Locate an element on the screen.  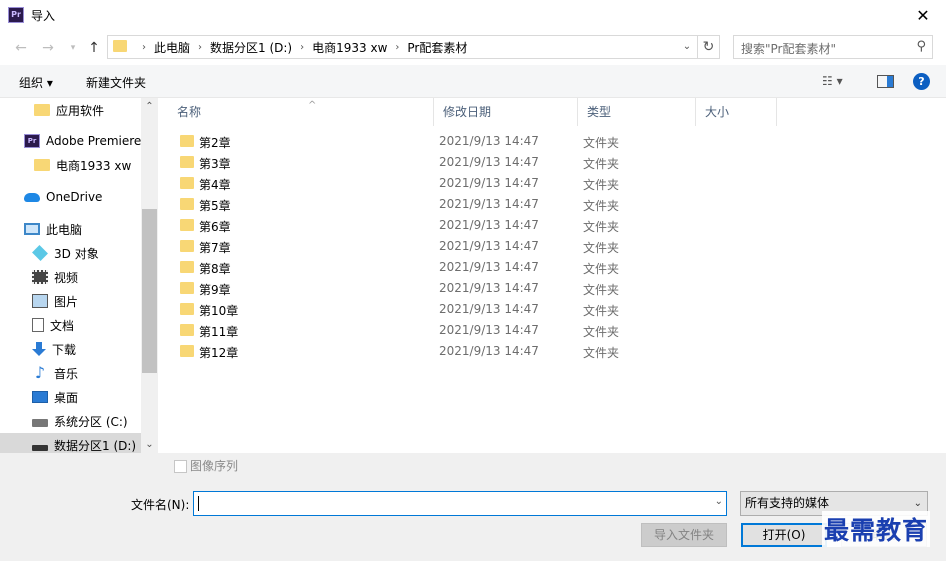
up-arrow-icon: ↑ is located at coordinates (94, 48).